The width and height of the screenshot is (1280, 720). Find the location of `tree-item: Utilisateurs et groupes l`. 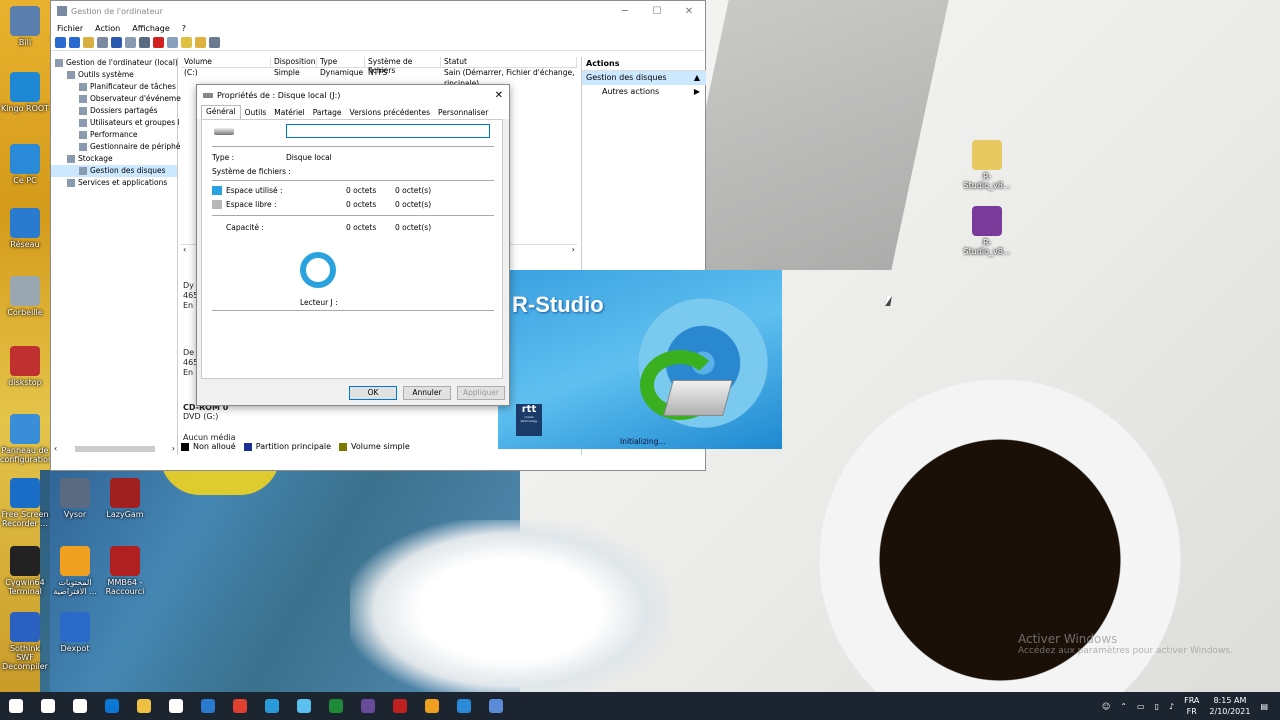

tree-item: Utilisateurs et groupes l is located at coordinates (115, 123).